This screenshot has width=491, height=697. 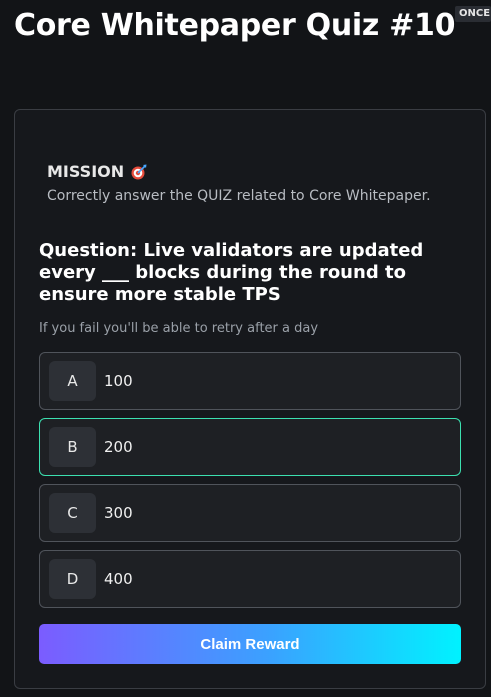 I want to click on option-letter: B, so click(x=72, y=447).